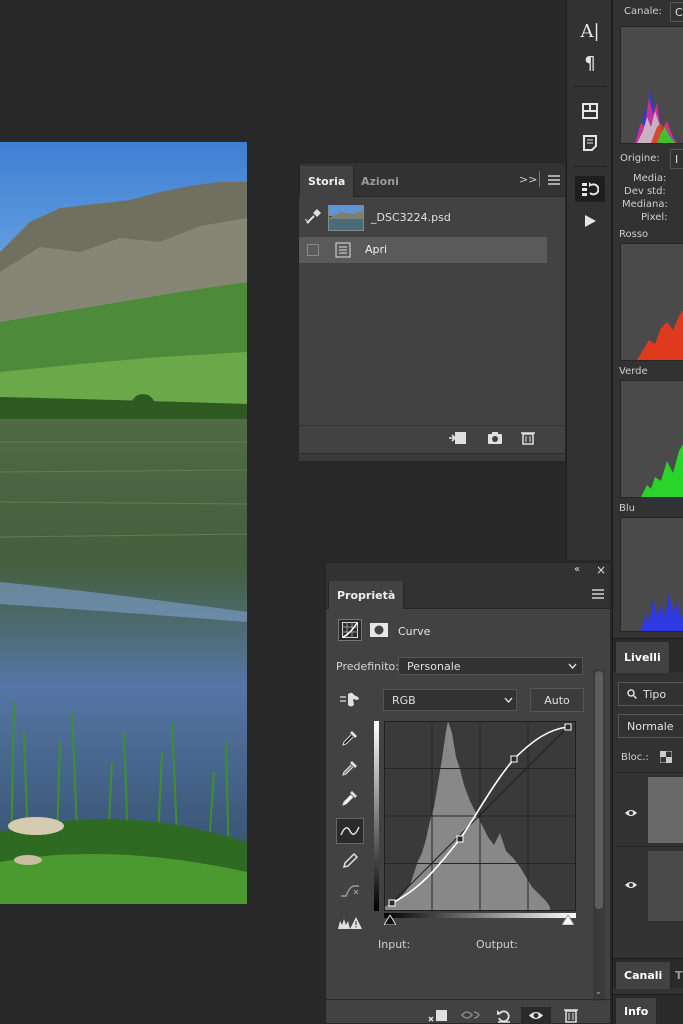 The height and width of the screenshot is (1024, 683). Describe the element at coordinates (677, 975) in the screenshot. I see `tab-second: T` at that location.